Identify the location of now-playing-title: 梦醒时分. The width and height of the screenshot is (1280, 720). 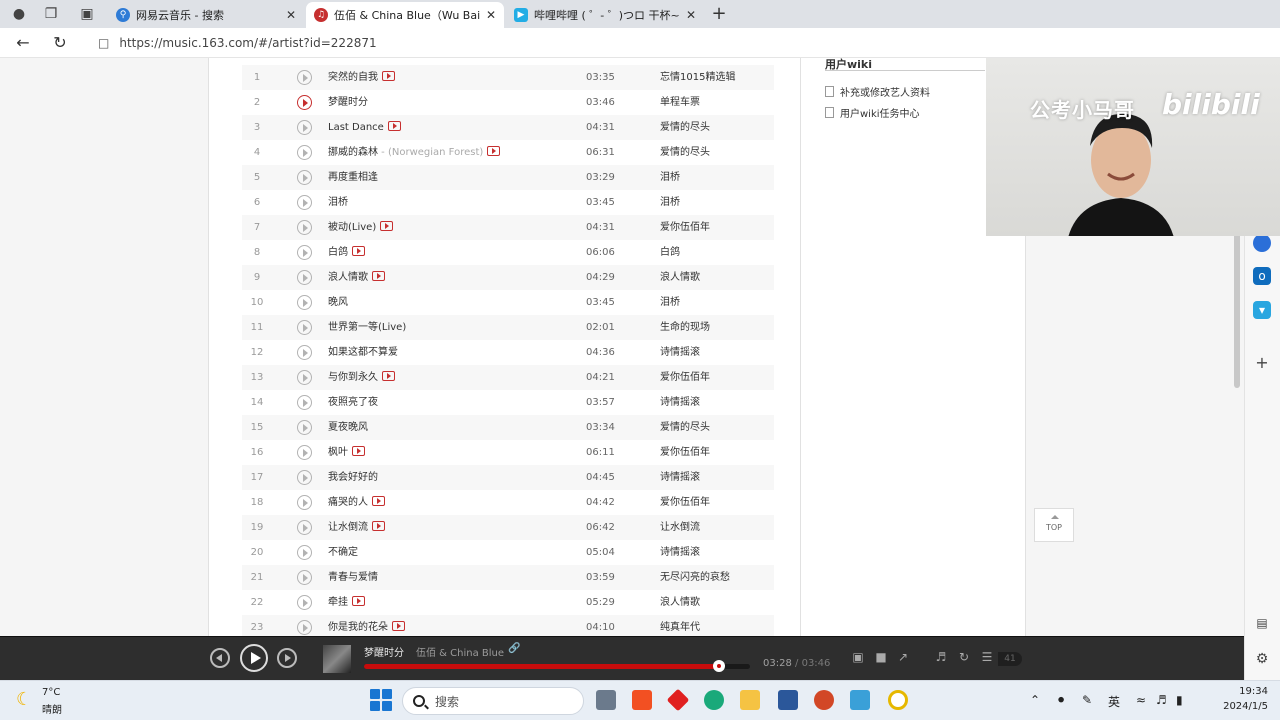
(384, 651).